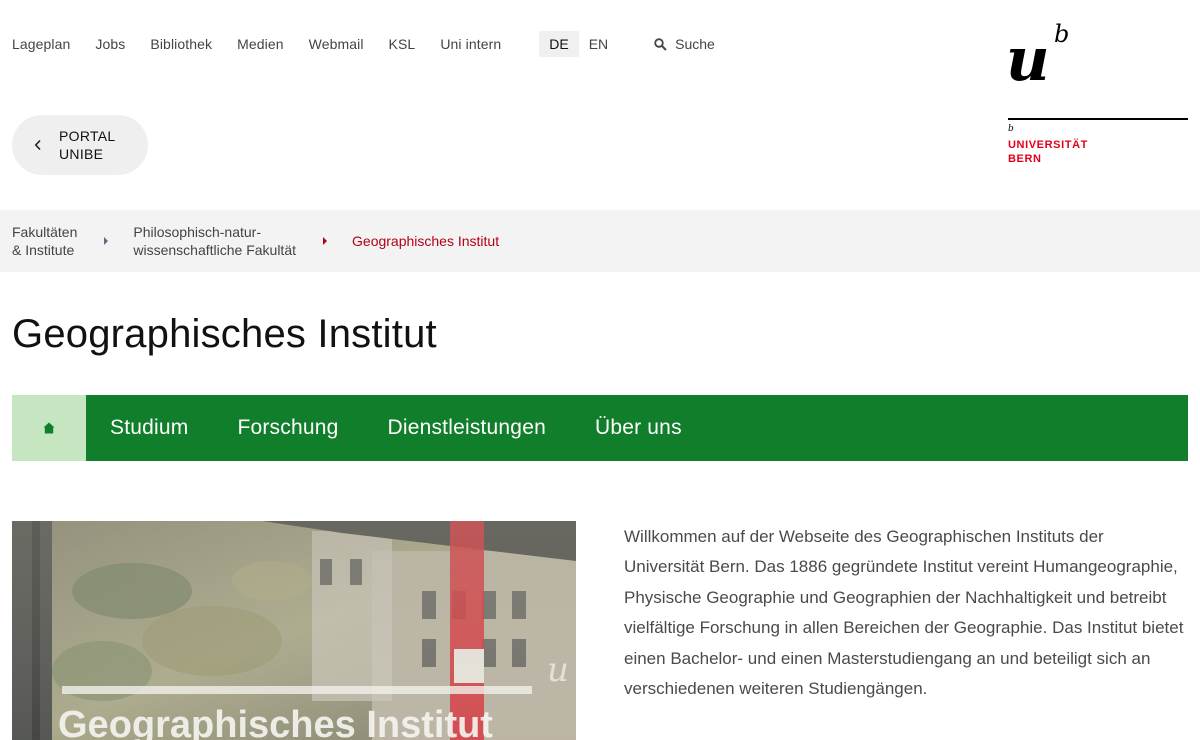 This screenshot has width=1200, height=740. Describe the element at coordinates (275, 722) in the screenshot. I see `hero-sign-text: Geographisches Institut` at that location.